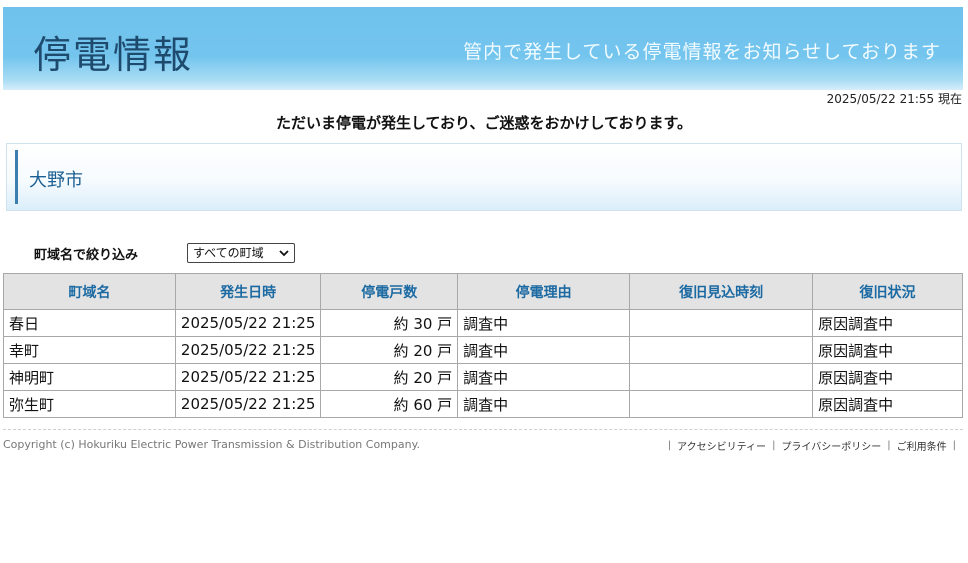  I want to click on table-row: 神明町 2025/05/22 21:25 約 20 戸 調査中 原因調査中, so click(483, 377).